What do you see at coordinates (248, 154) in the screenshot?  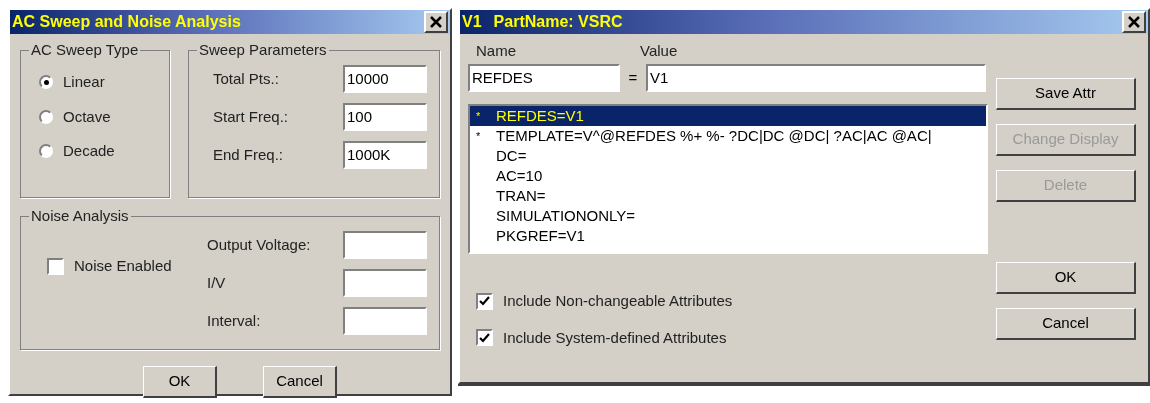 I see `field-label: End Freq.:` at bounding box center [248, 154].